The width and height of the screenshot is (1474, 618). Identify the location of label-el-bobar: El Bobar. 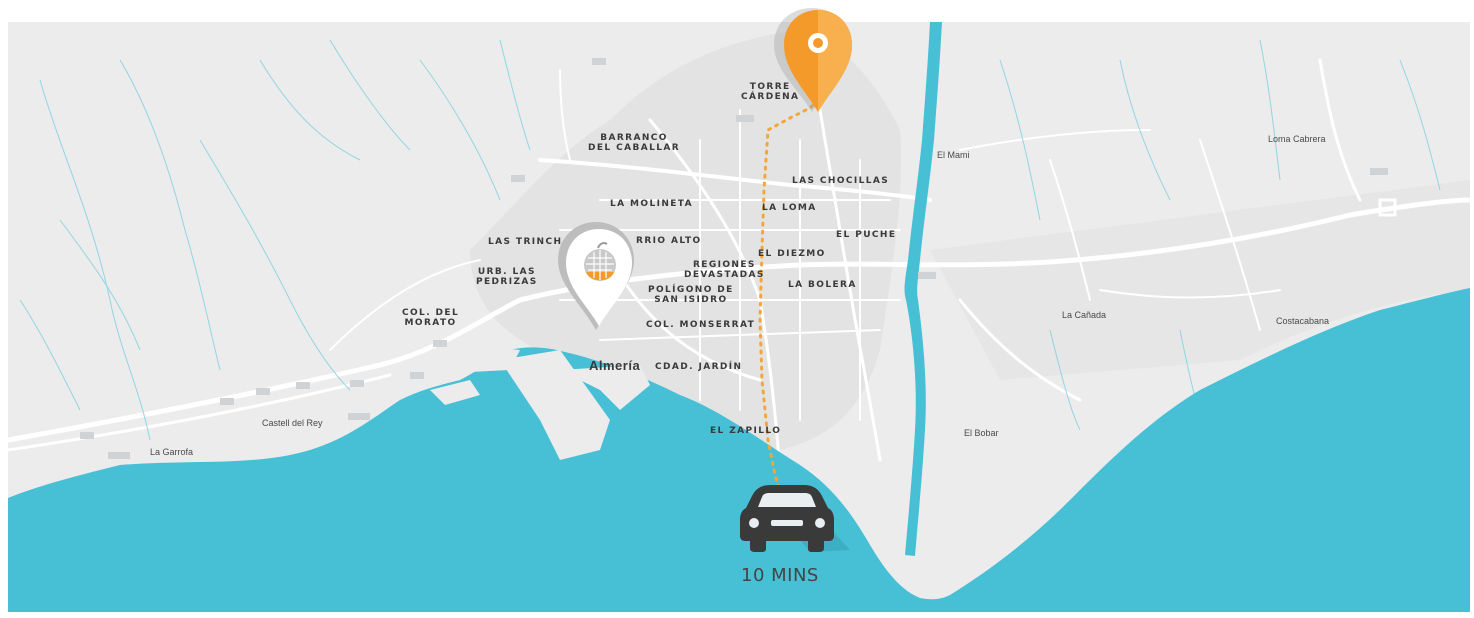
(981, 433).